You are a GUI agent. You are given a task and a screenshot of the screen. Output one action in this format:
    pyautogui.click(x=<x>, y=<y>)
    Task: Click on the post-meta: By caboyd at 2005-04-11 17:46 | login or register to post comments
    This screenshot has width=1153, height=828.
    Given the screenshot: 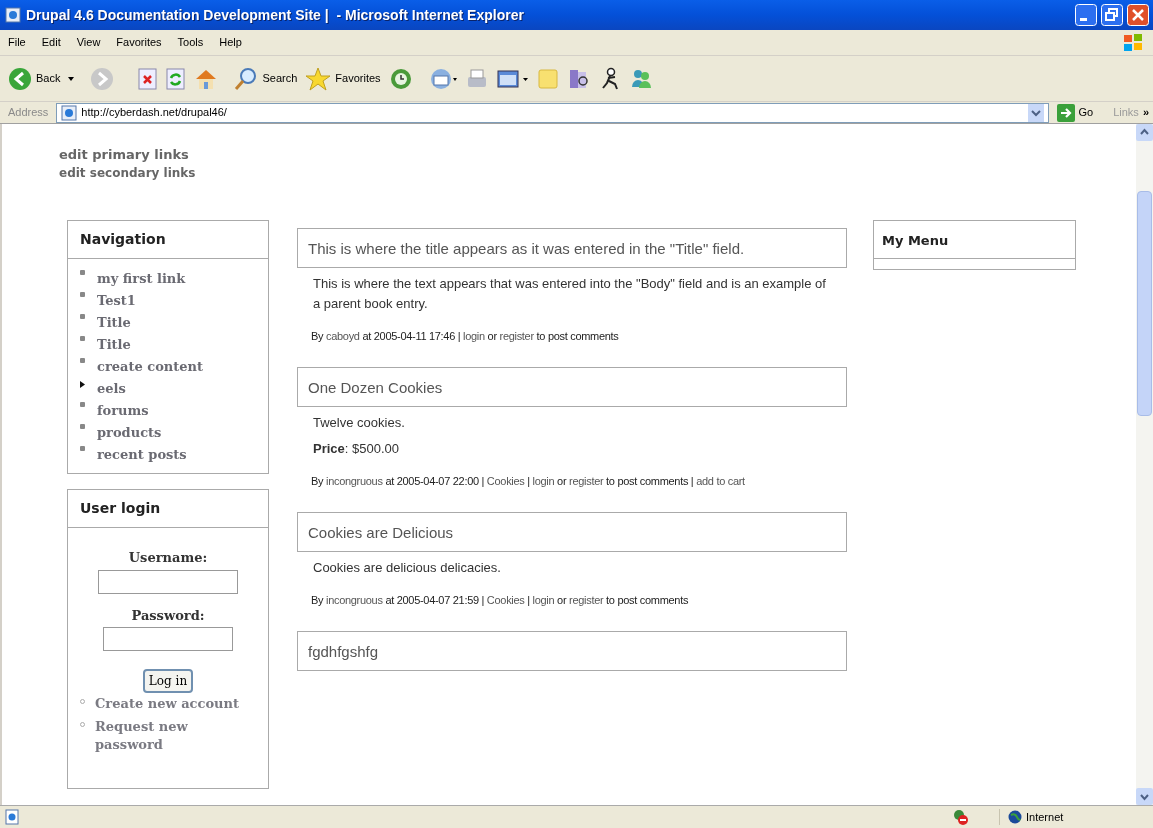 What is the action you would take?
    pyautogui.click(x=465, y=336)
    